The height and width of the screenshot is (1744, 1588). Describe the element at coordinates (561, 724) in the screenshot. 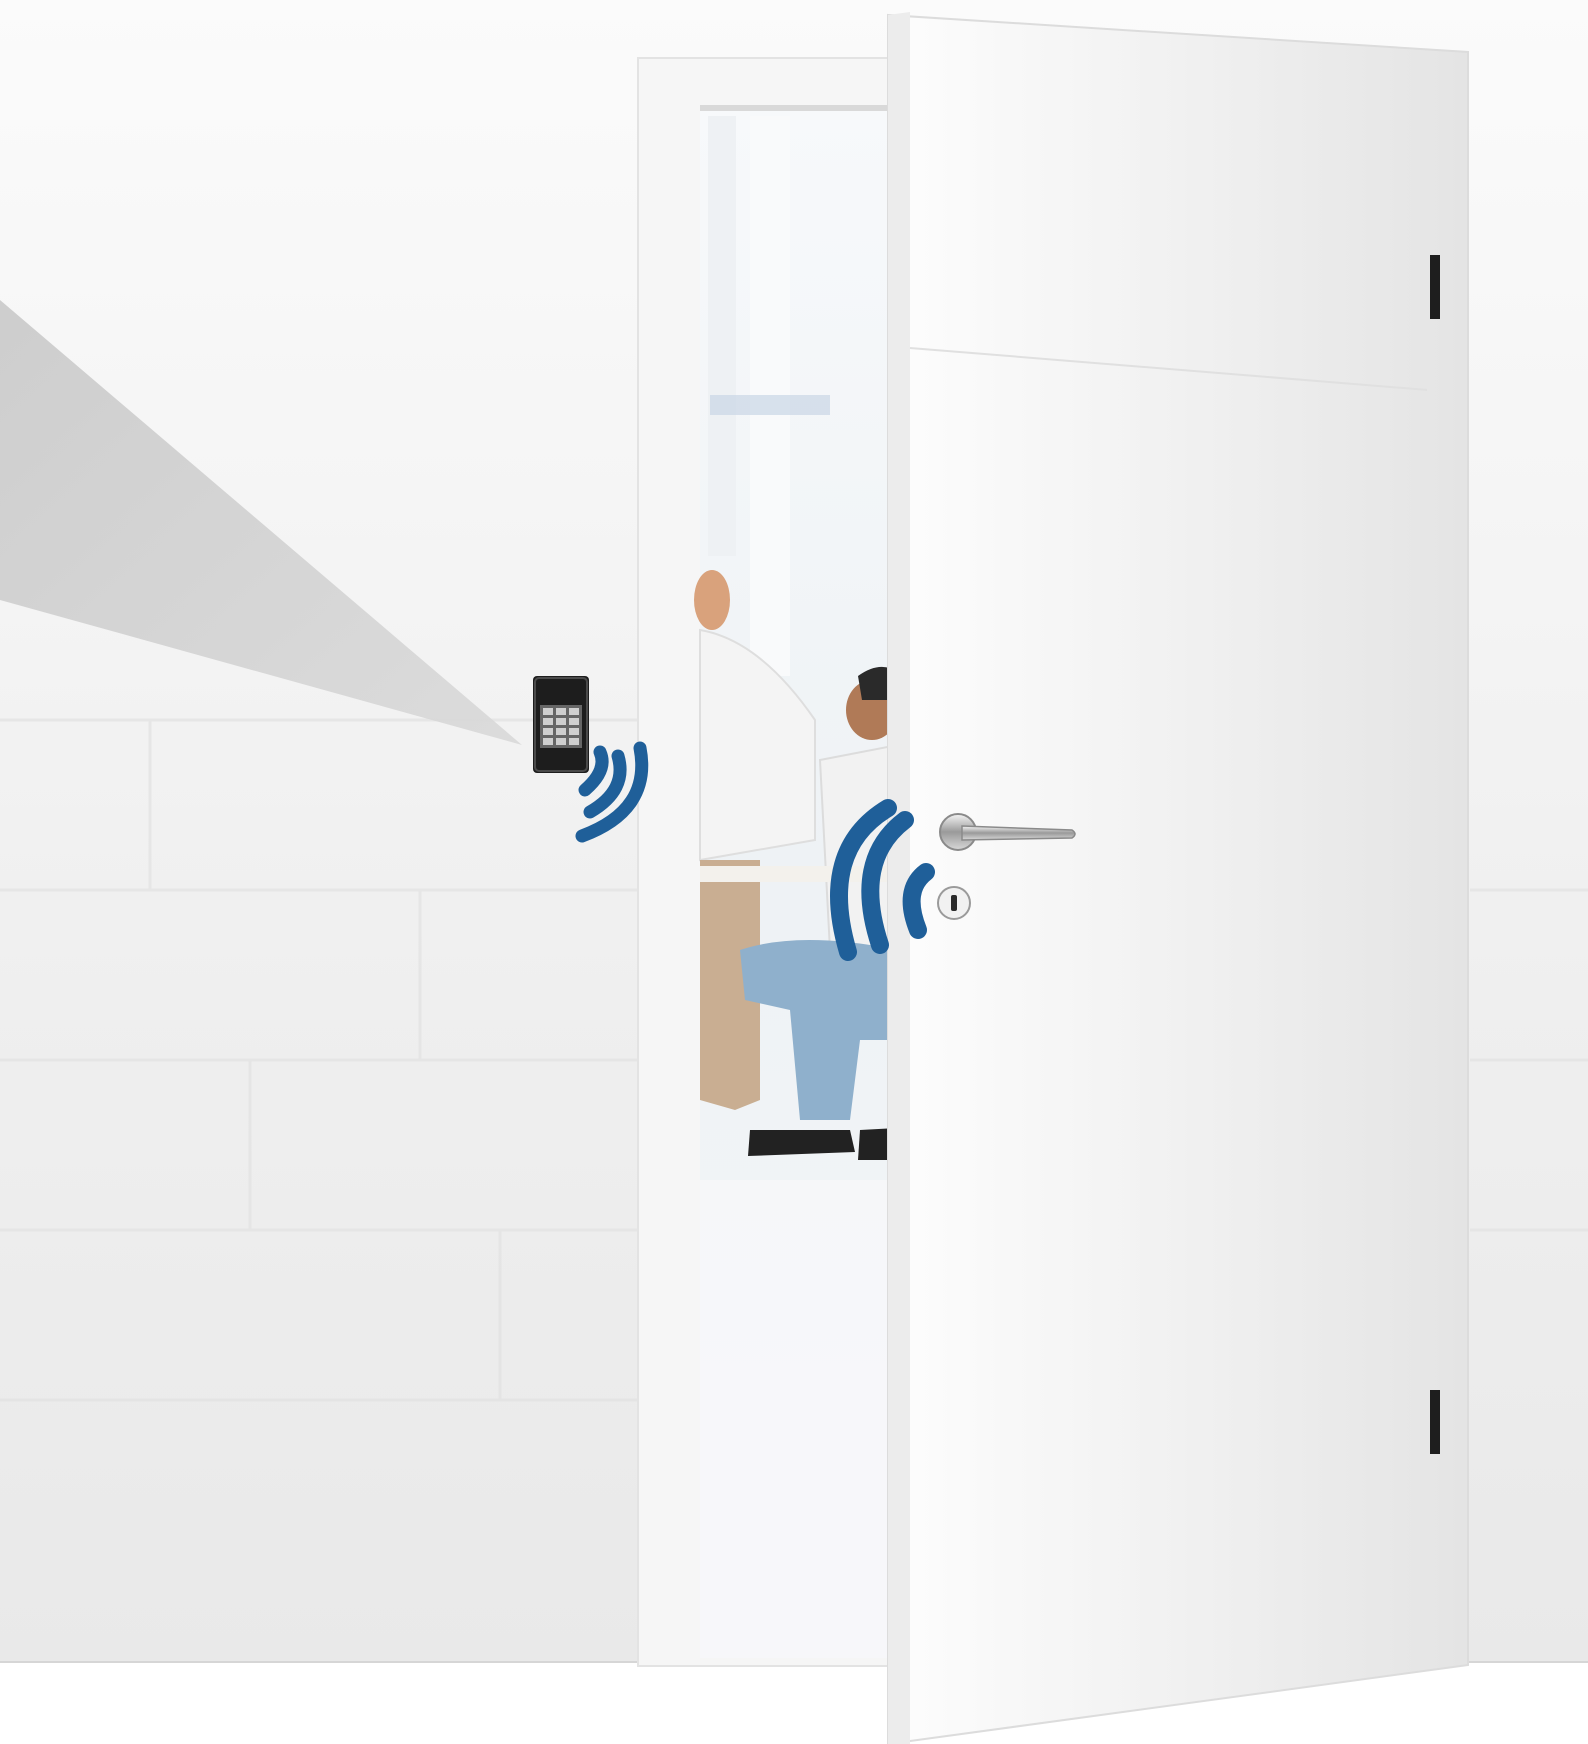

I see `keypad-reader-icon` at that location.